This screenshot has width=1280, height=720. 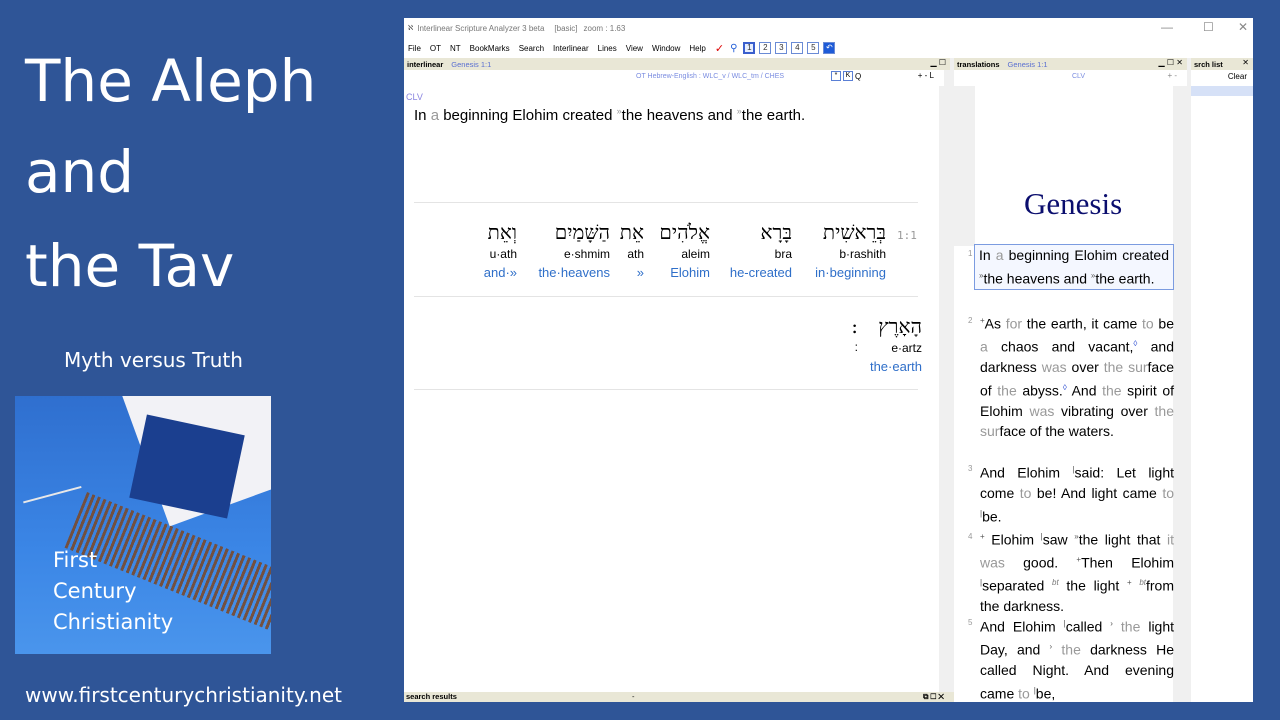 What do you see at coordinates (502, 232) in the screenshot?
I see `hebrew-word: וְאֵת` at bounding box center [502, 232].